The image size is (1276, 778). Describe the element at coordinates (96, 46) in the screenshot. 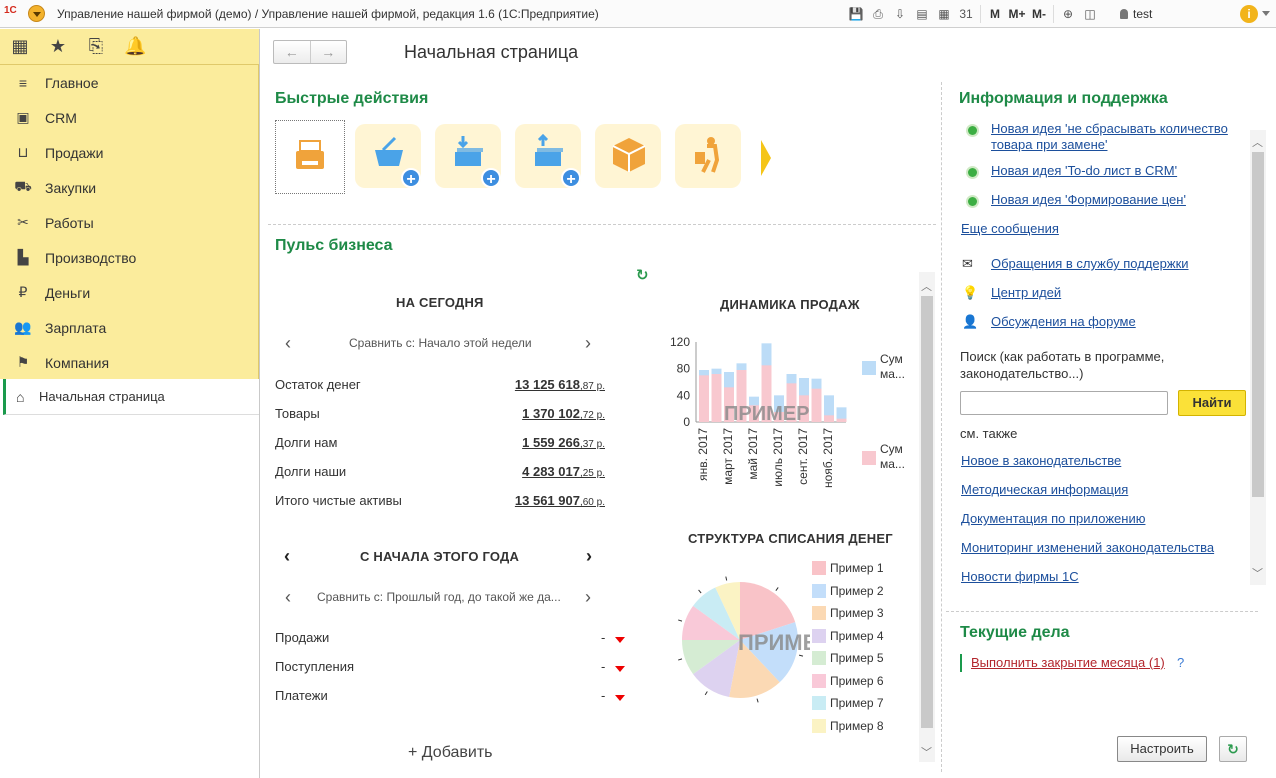

I see `history-icon: ⎘` at that location.